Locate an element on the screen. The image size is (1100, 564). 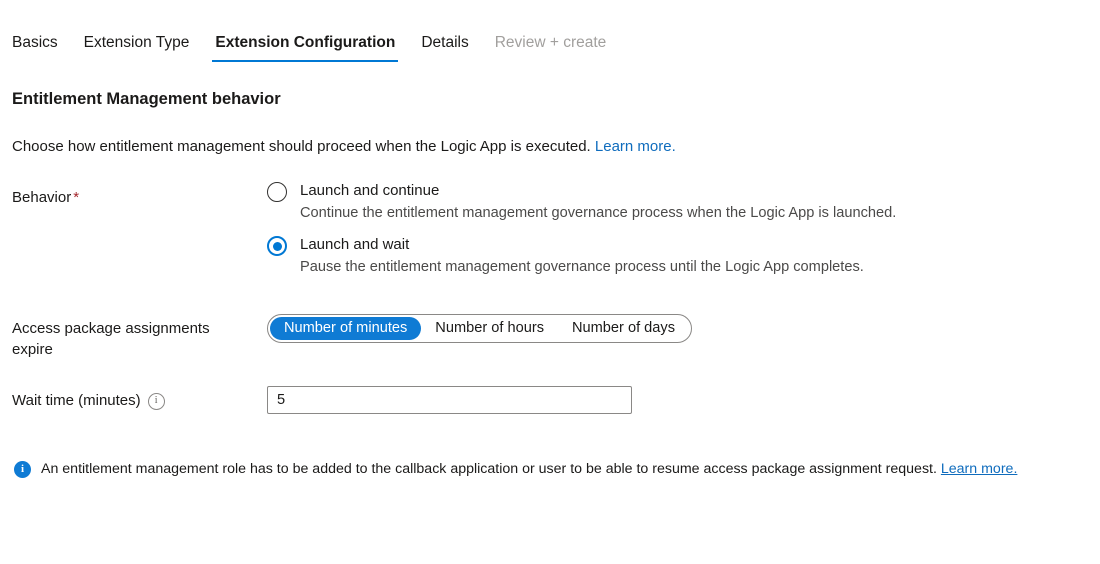
segment-number-of-days: Number of days is located at coordinates (623, 328).